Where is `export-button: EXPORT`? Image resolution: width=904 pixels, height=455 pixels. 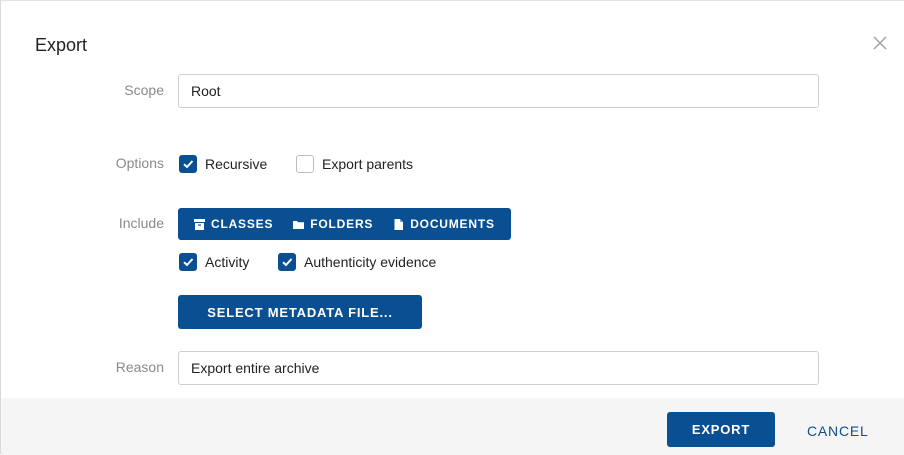 export-button: EXPORT is located at coordinates (721, 429).